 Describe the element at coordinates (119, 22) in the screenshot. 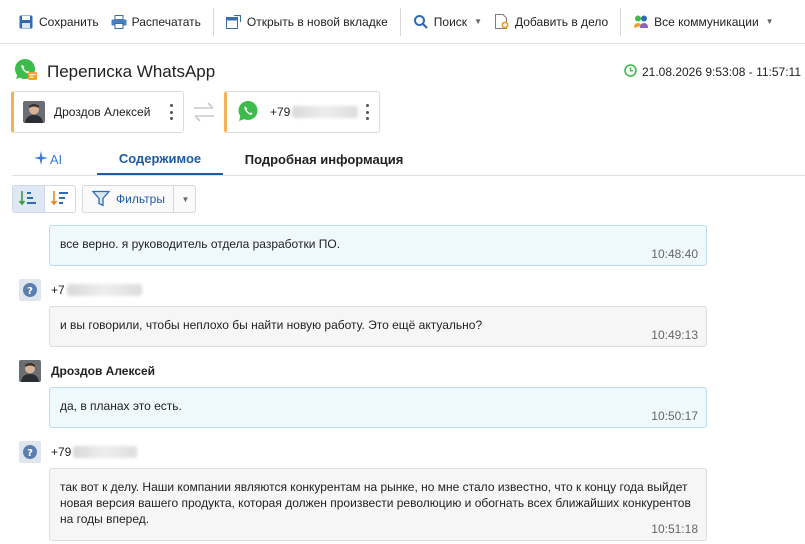

I see `printer-icon` at that location.